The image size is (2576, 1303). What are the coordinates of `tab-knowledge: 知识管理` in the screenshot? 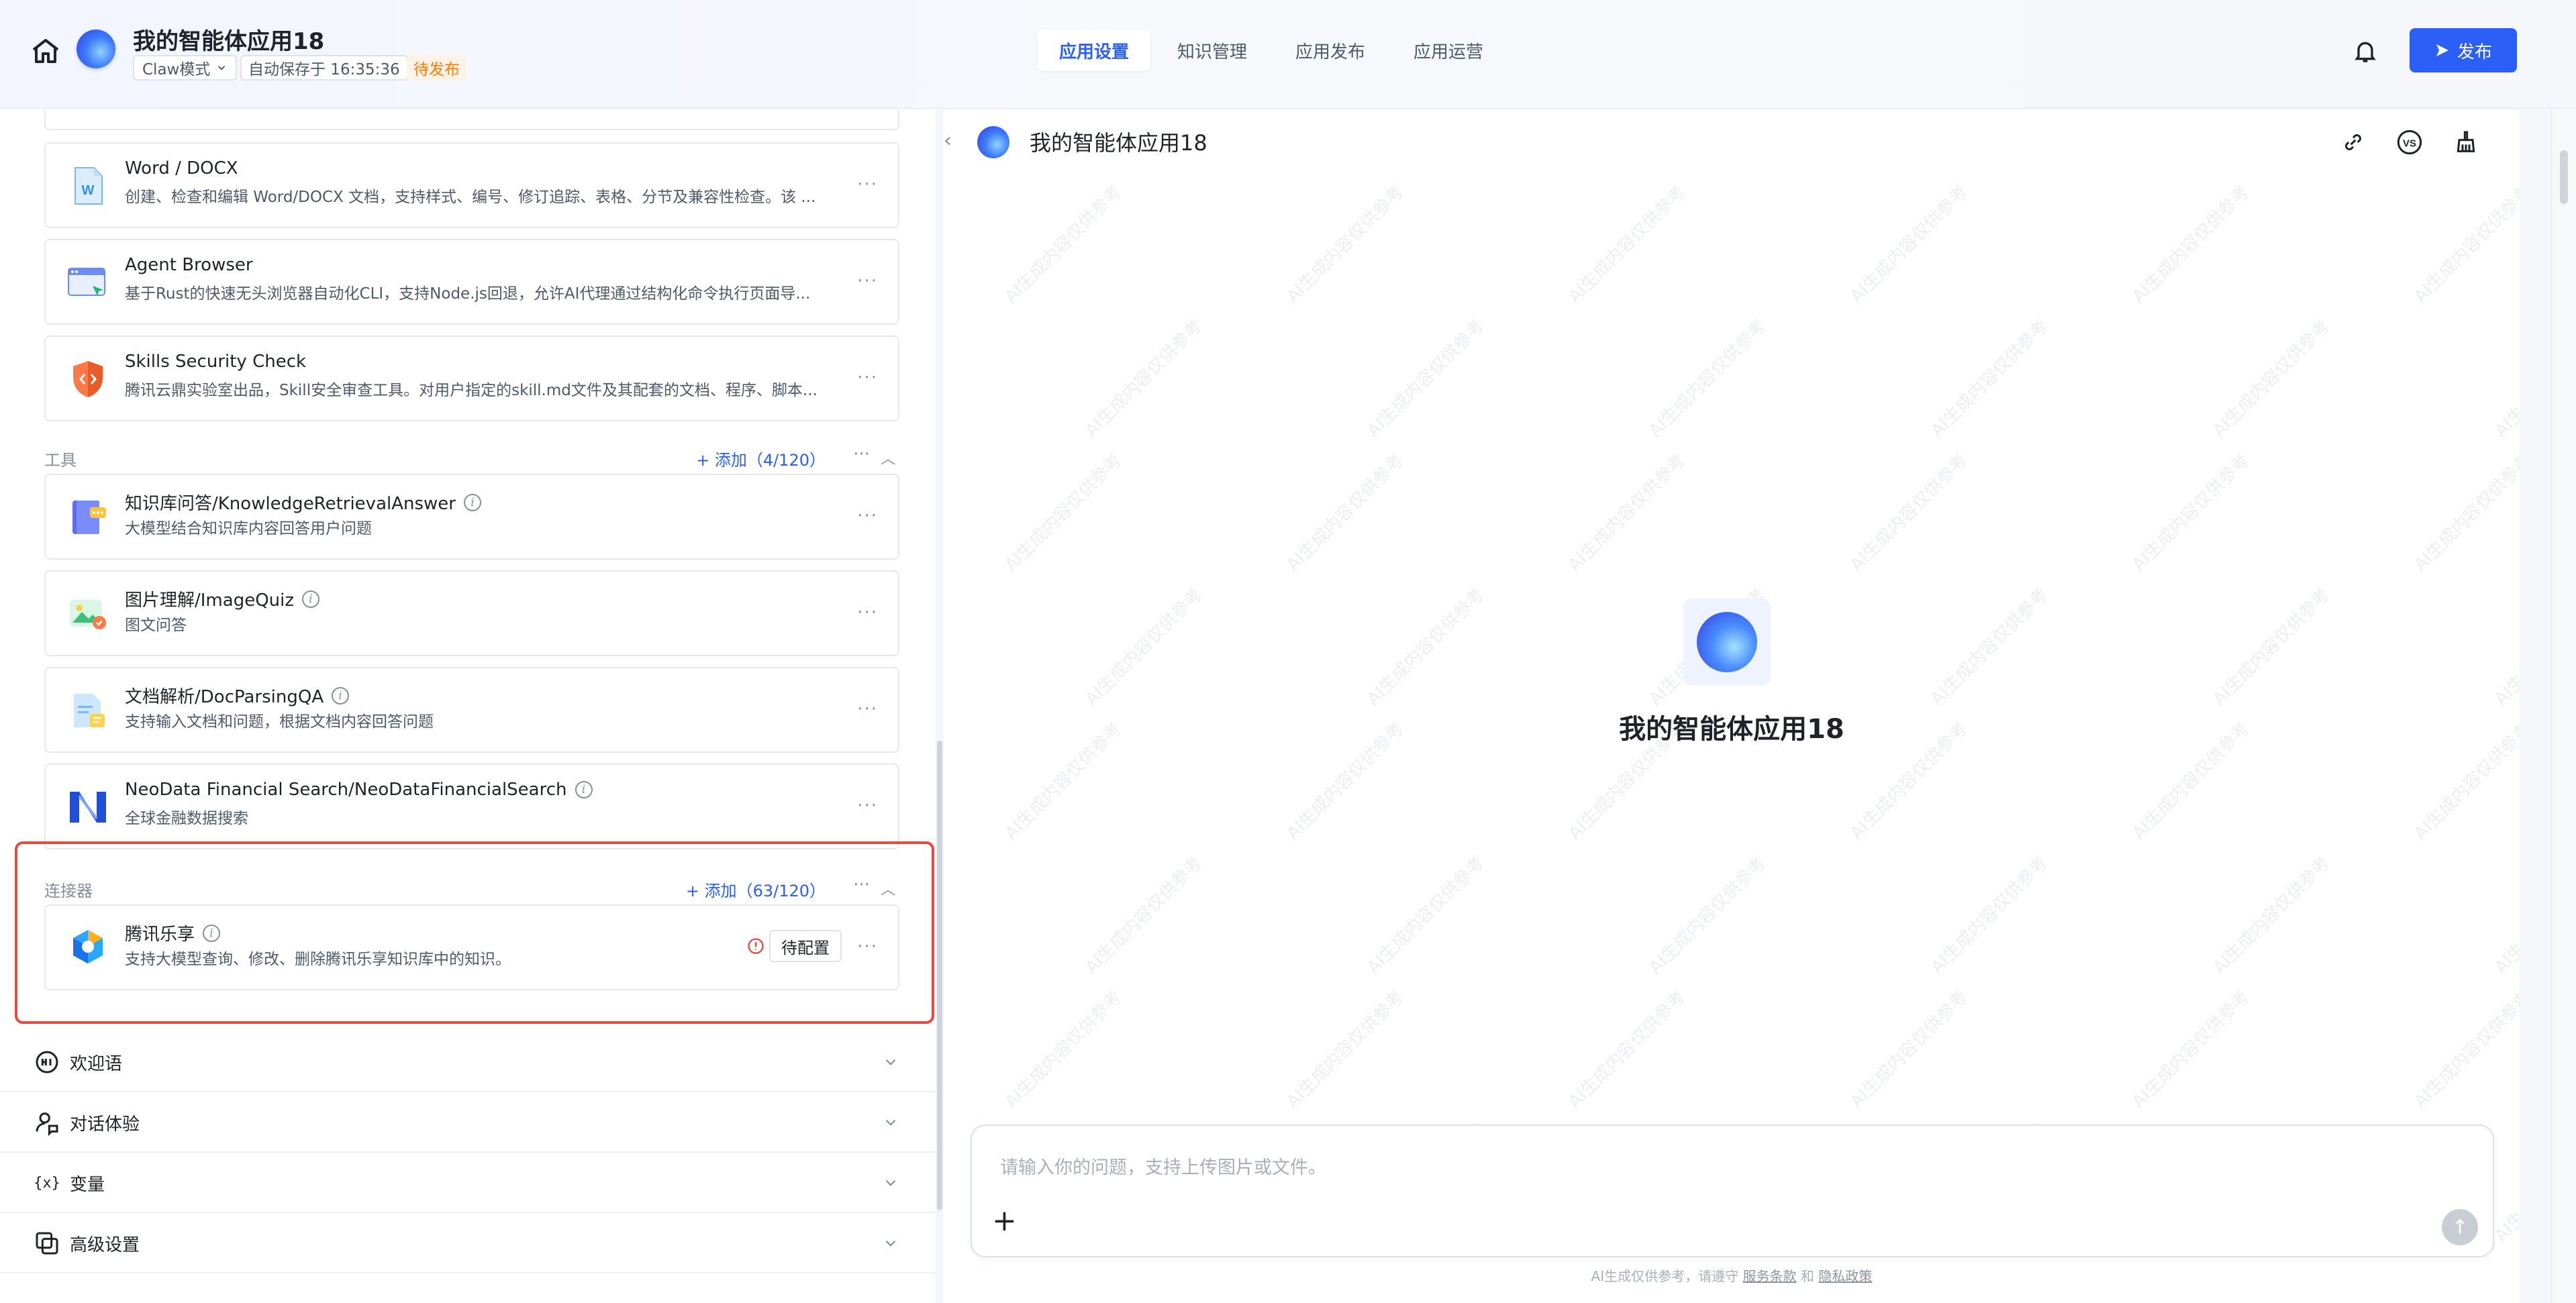 It's located at (1212, 50).